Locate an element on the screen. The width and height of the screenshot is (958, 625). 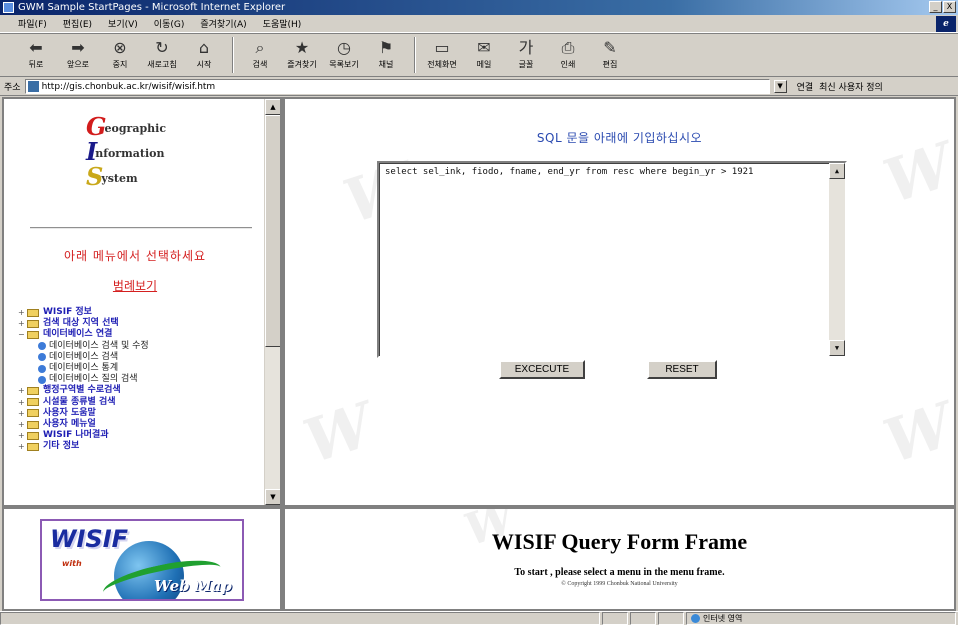
stop-button: ⊗ 중지 is located at coordinates (120, 53).